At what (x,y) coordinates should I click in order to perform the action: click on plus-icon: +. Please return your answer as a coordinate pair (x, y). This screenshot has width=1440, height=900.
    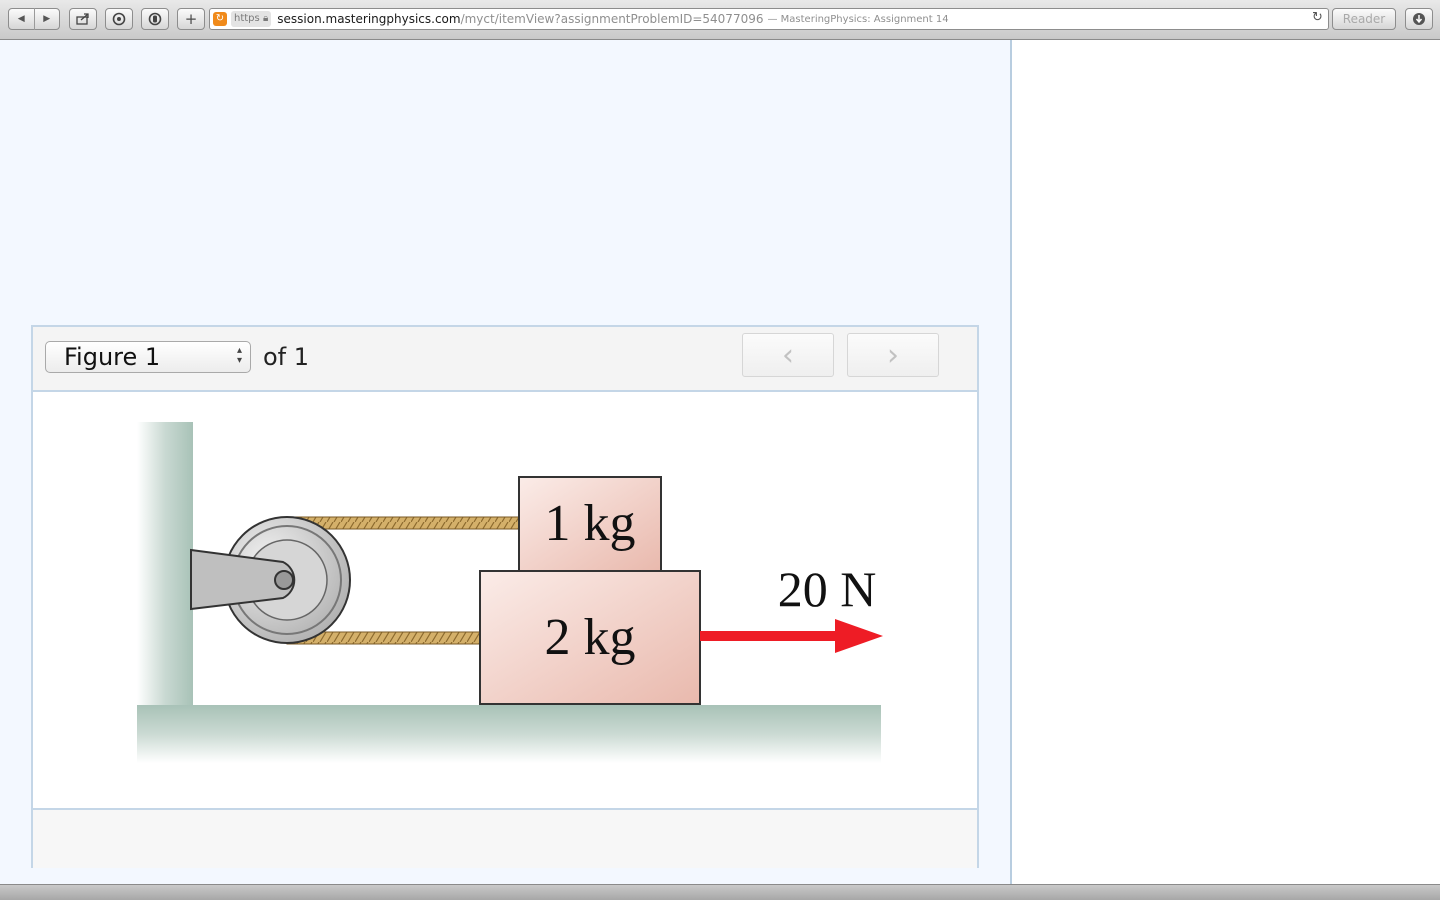
    Looking at the image, I should click on (191, 19).